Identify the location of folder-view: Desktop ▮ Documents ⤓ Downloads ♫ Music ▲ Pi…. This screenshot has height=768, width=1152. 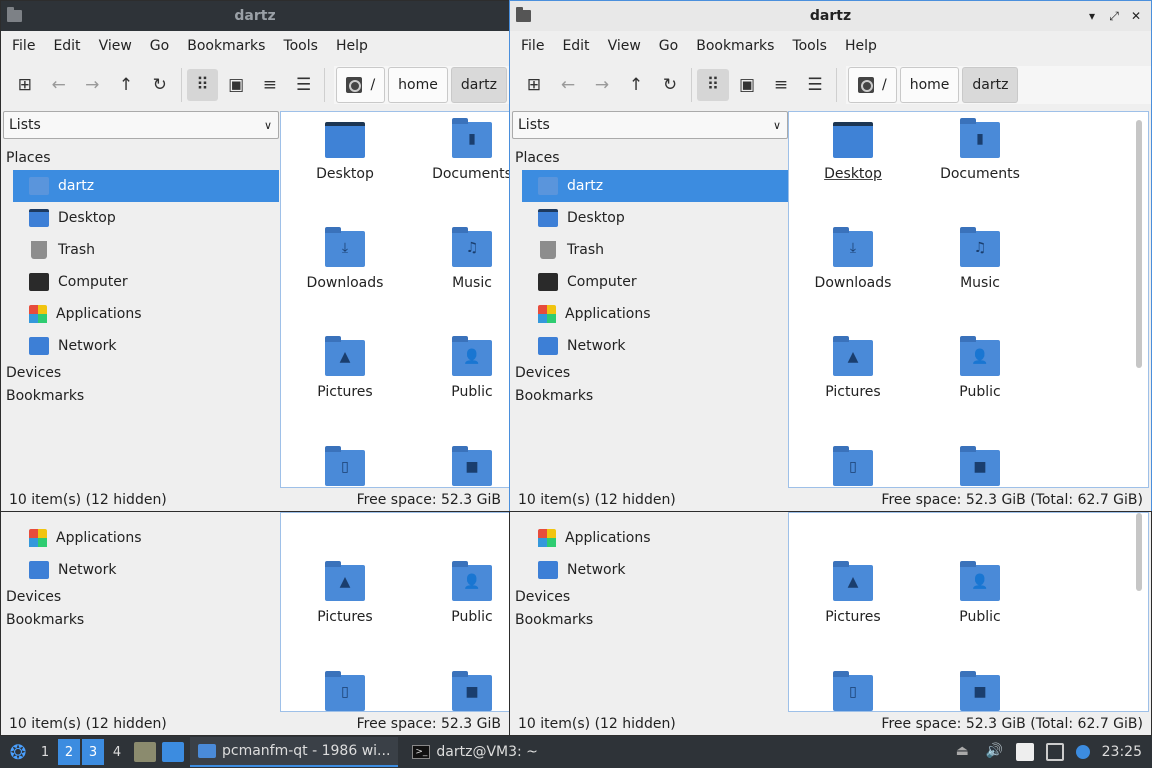
(394, 299).